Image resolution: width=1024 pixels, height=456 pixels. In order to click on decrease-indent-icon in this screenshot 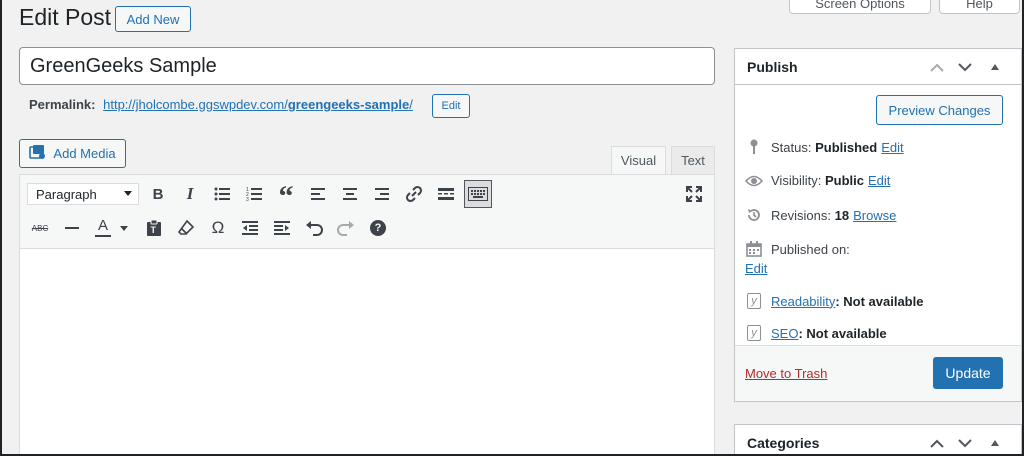, I will do `click(250, 228)`.